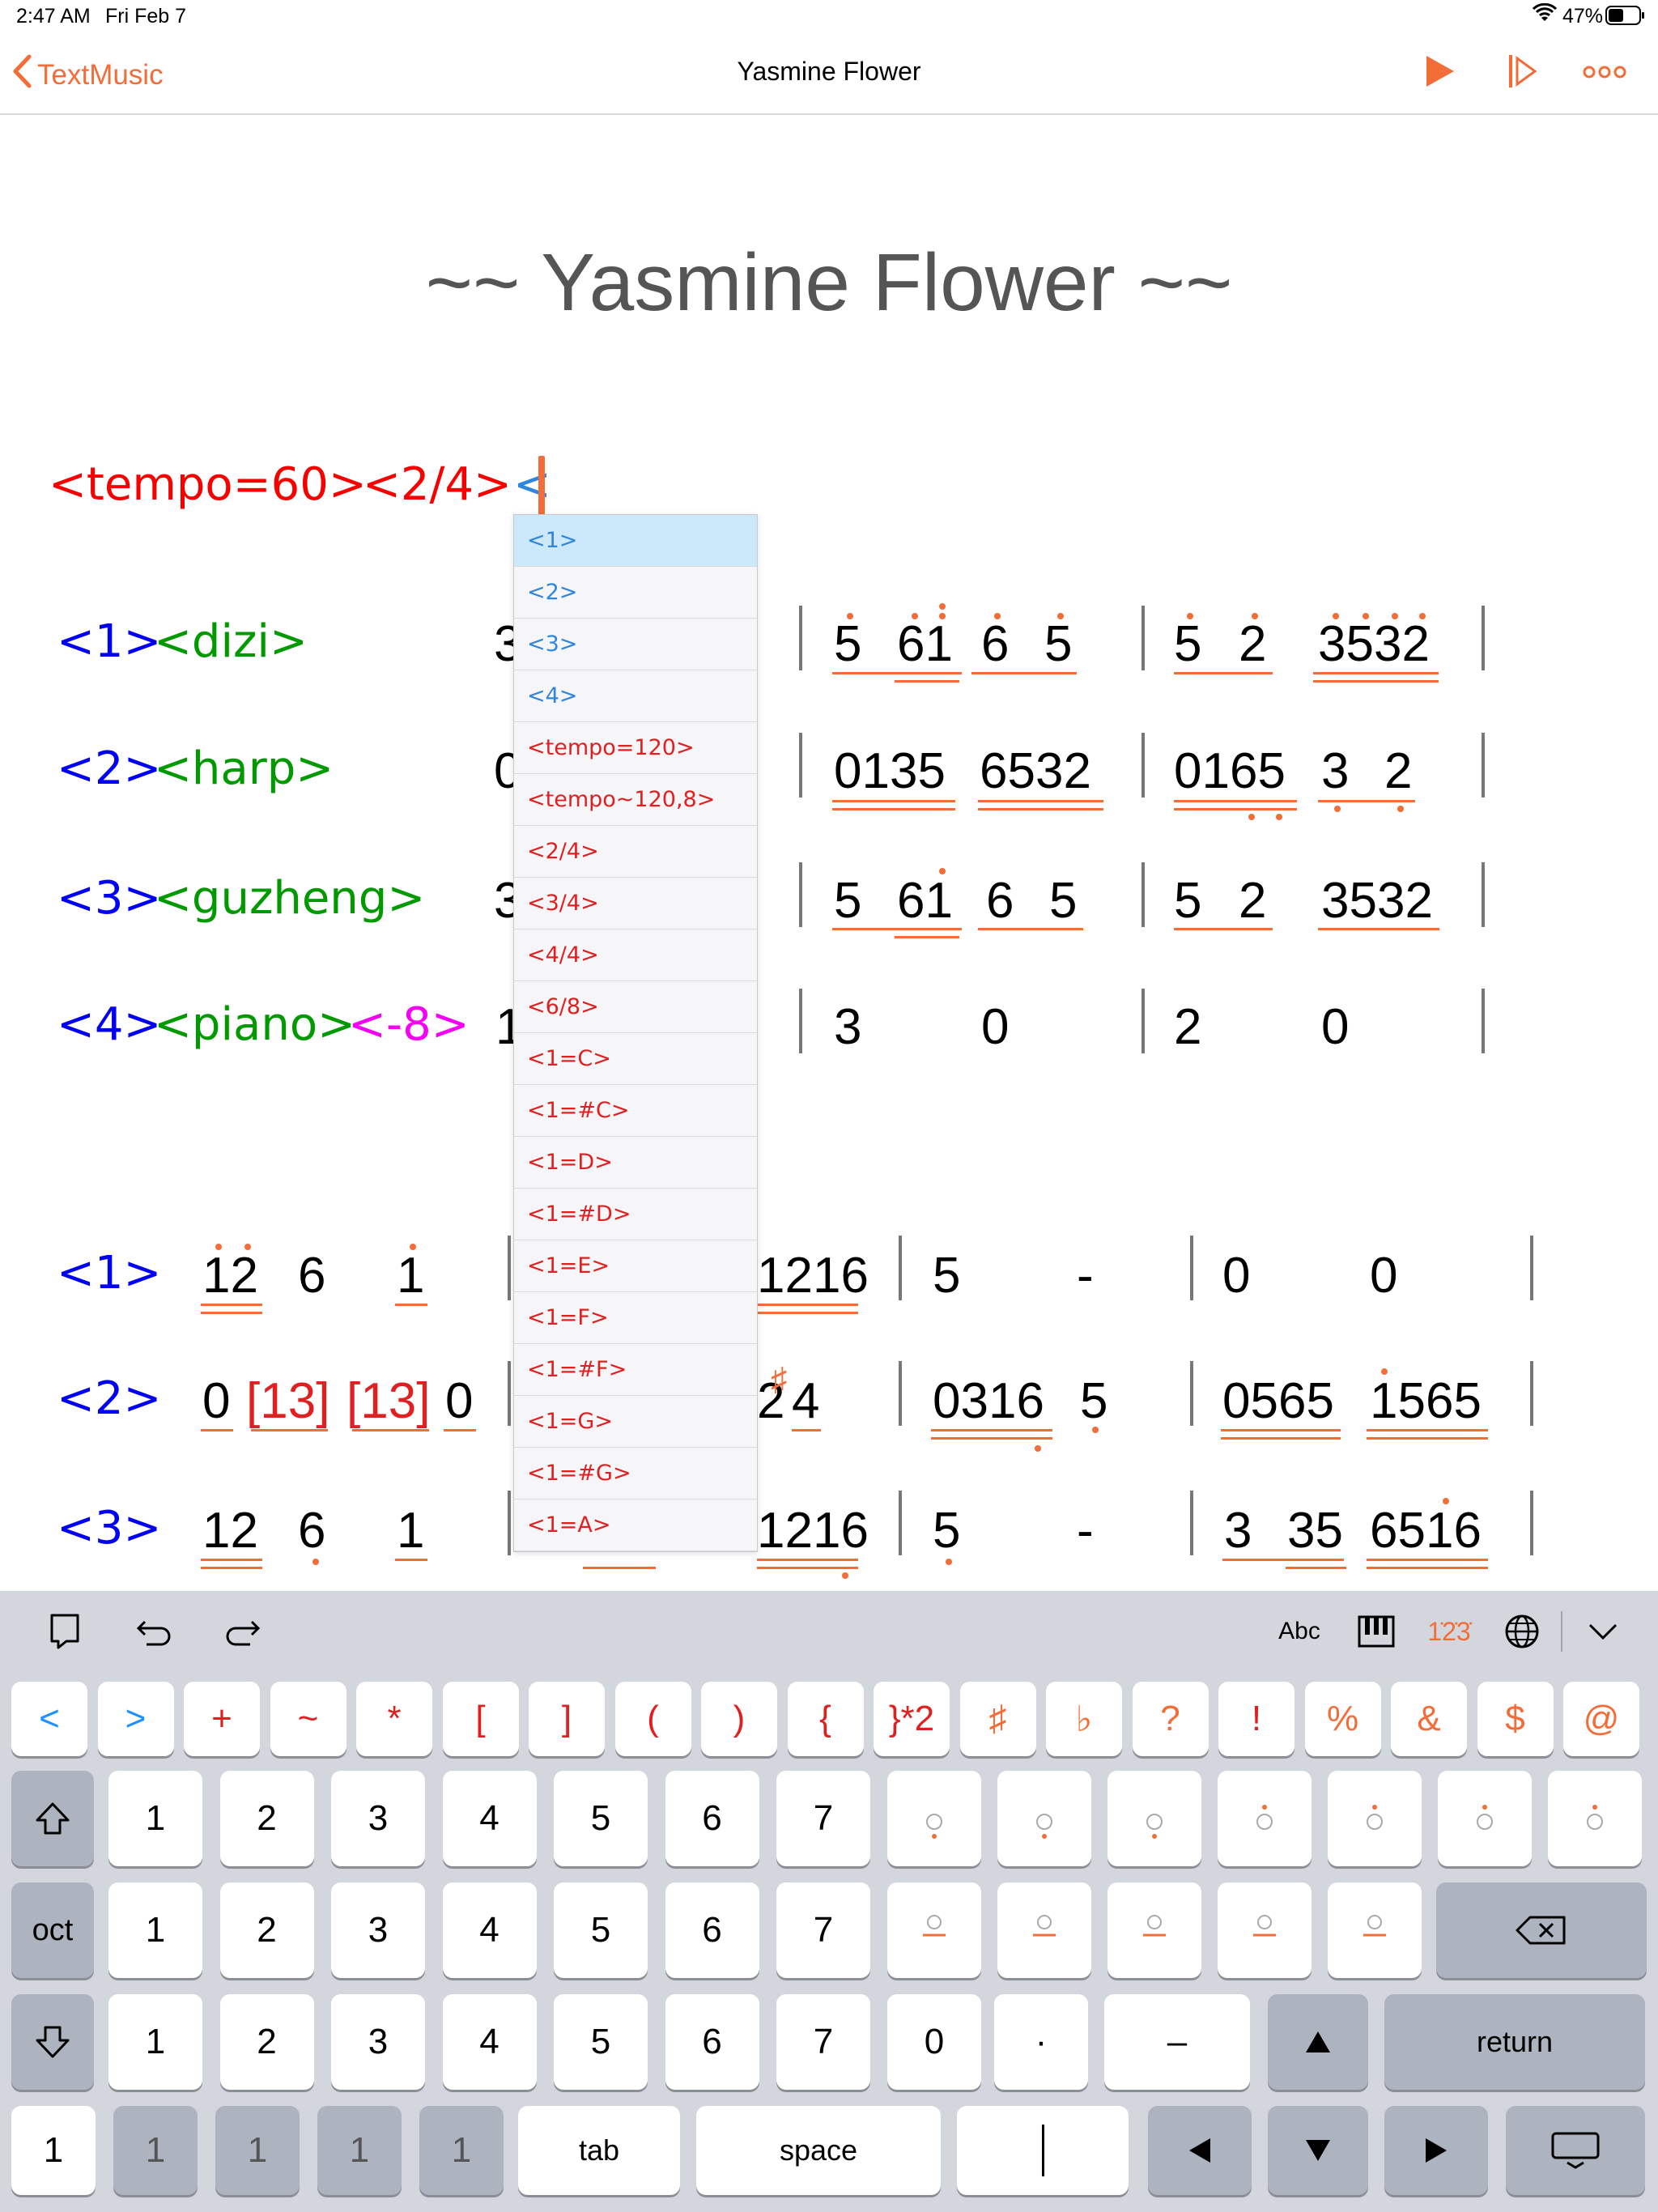 This screenshot has width=1658, height=2212. I want to click on arrow-down-key, so click(1318, 2150).